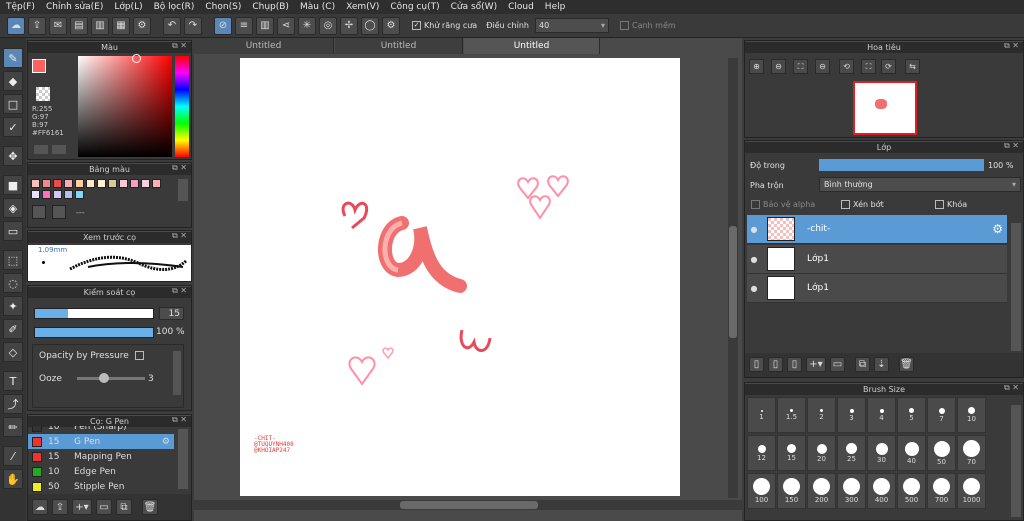 Image resolution: width=1024 pixels, height=521 pixels. I want to click on brush-size-cell: 25, so click(851, 453).